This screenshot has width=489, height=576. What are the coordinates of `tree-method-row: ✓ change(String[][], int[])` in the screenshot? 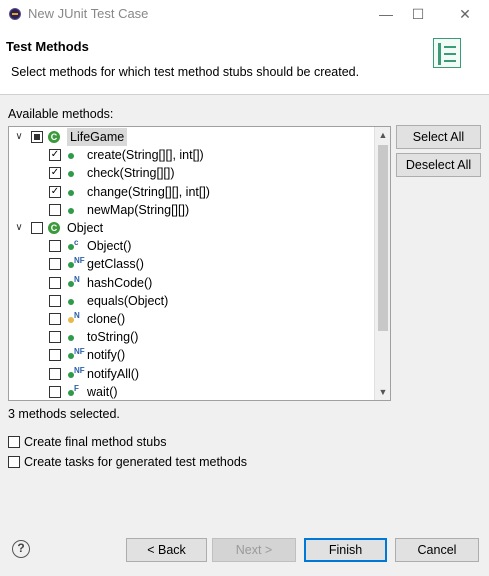 It's located at (192, 192).